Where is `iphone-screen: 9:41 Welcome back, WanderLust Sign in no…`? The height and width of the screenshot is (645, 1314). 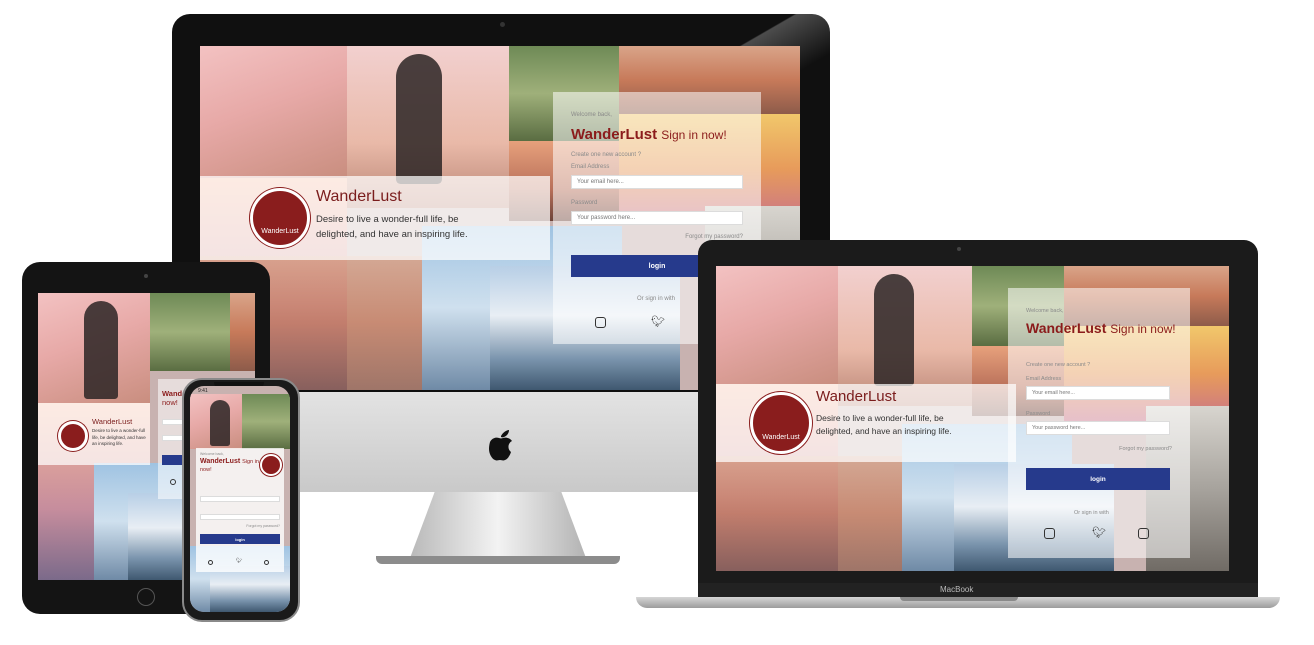 iphone-screen: 9:41 Welcome back, WanderLust Sign in no… is located at coordinates (240, 499).